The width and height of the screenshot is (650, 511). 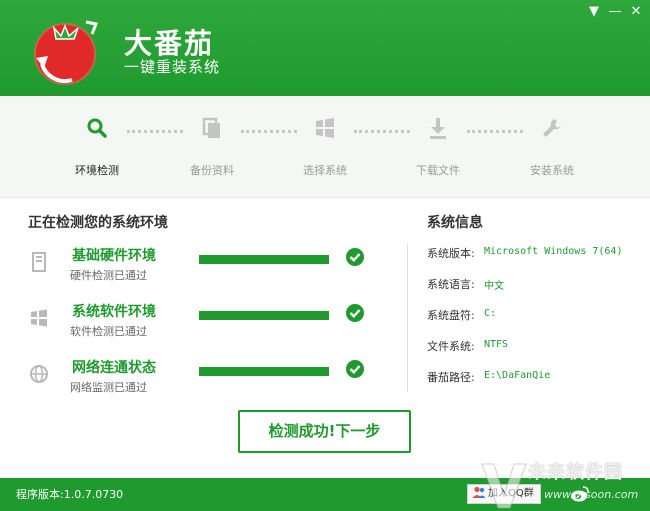 What do you see at coordinates (451, 253) in the screenshot?
I see `sysinfo-label: 系统版本:` at bounding box center [451, 253].